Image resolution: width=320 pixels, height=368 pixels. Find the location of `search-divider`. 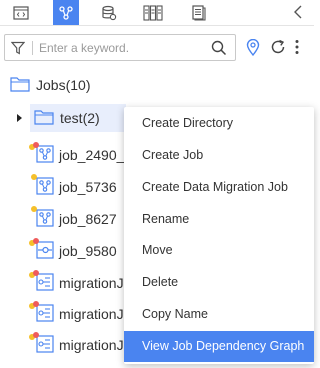

search-divider is located at coordinates (32, 48).